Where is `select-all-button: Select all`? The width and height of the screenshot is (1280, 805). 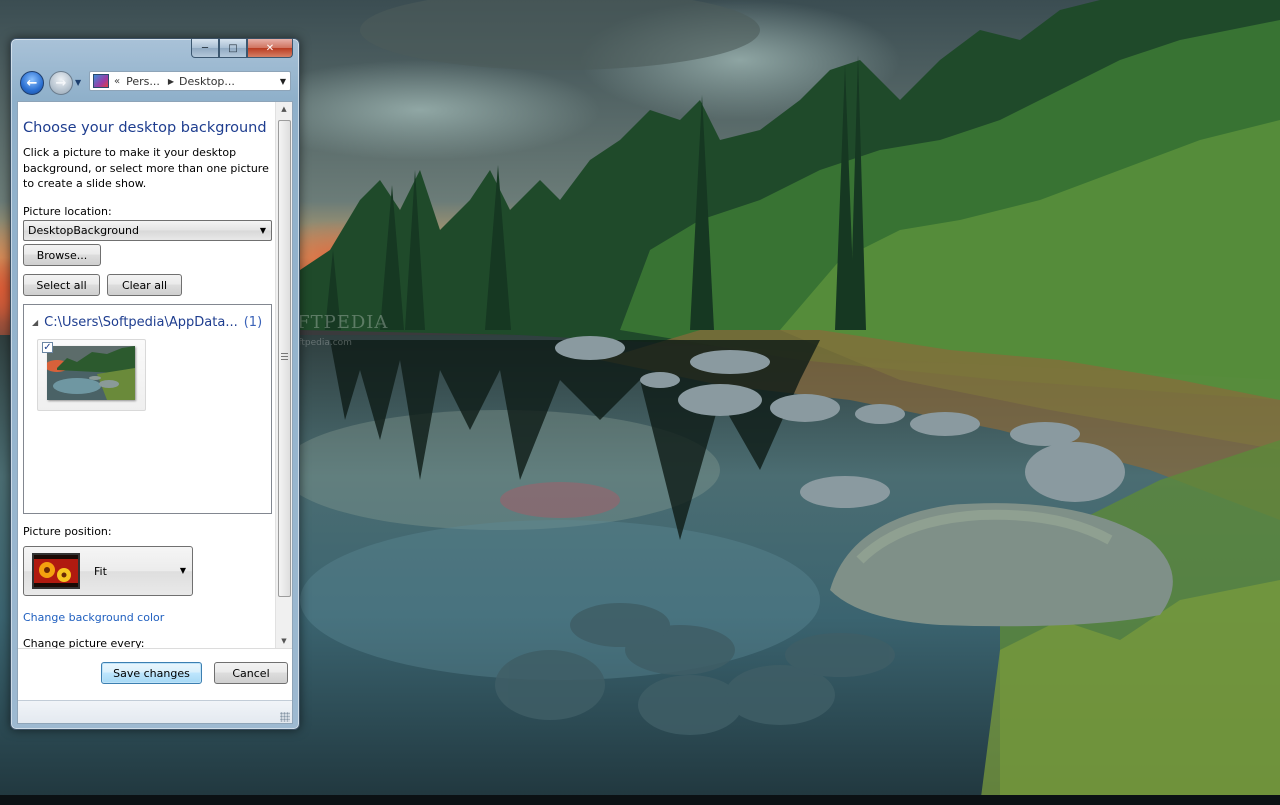
select-all-button: Select all is located at coordinates (61, 285).